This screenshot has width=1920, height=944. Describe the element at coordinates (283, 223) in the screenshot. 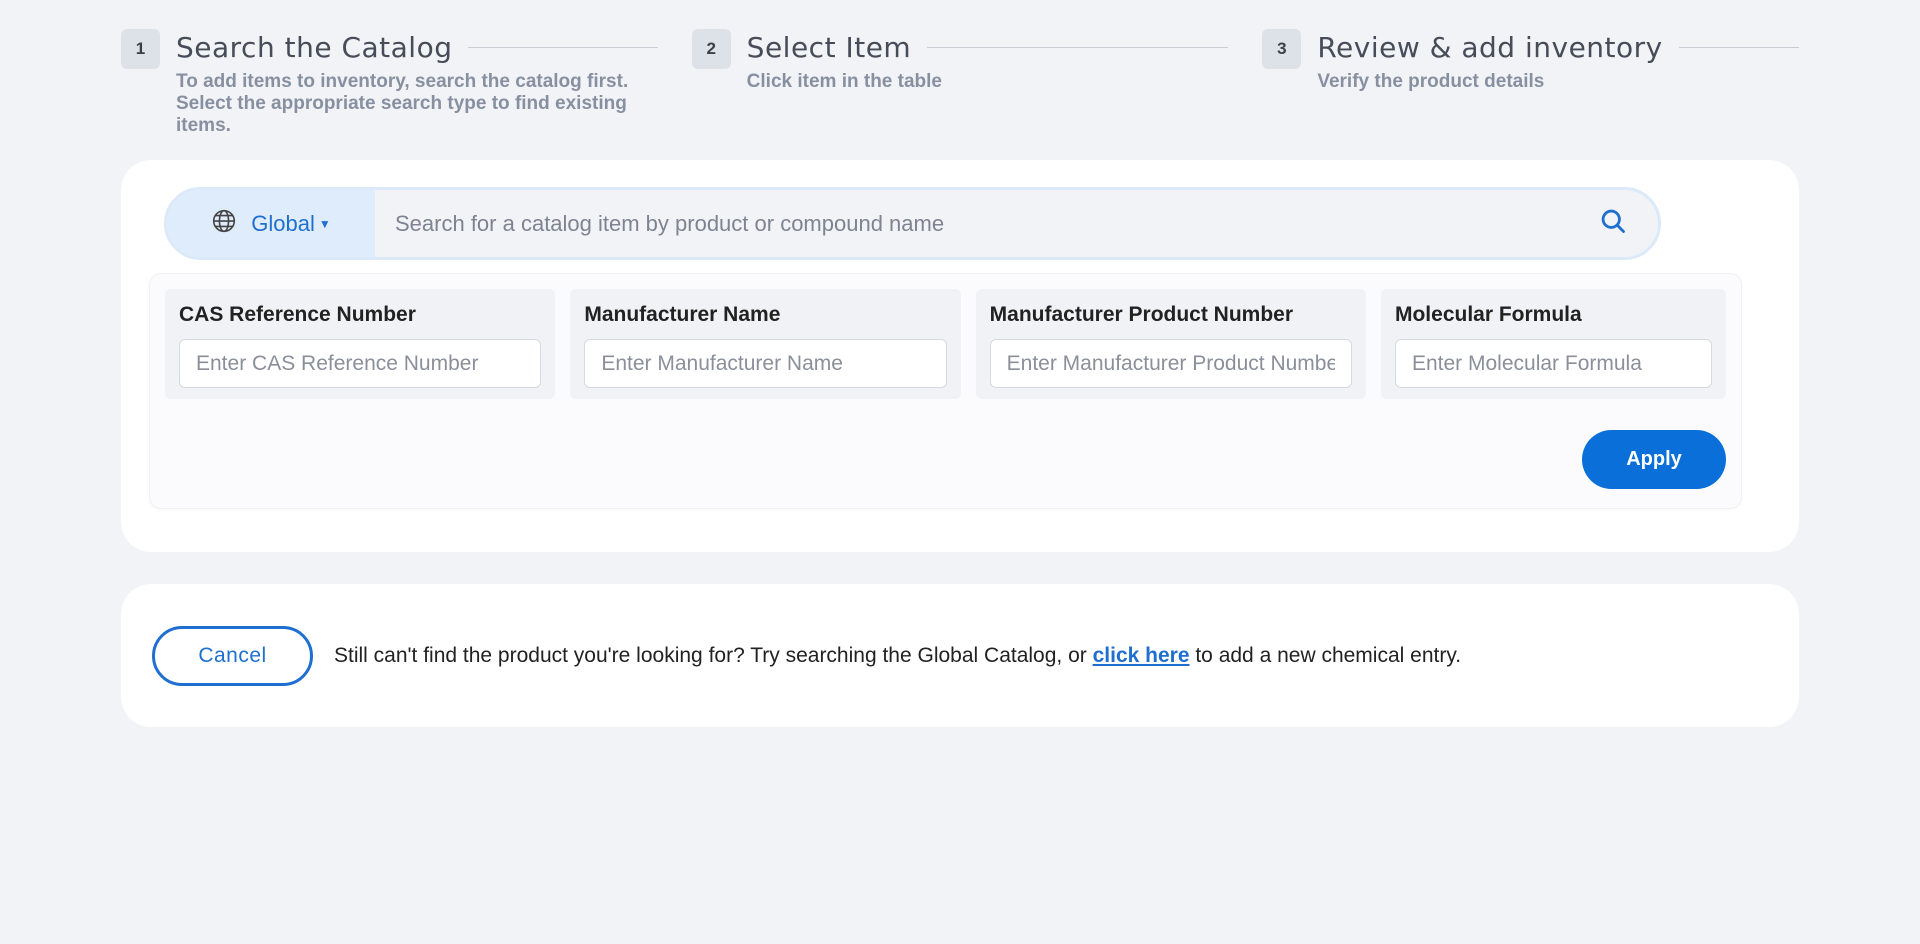

I see `search-scope-label: Global` at that location.